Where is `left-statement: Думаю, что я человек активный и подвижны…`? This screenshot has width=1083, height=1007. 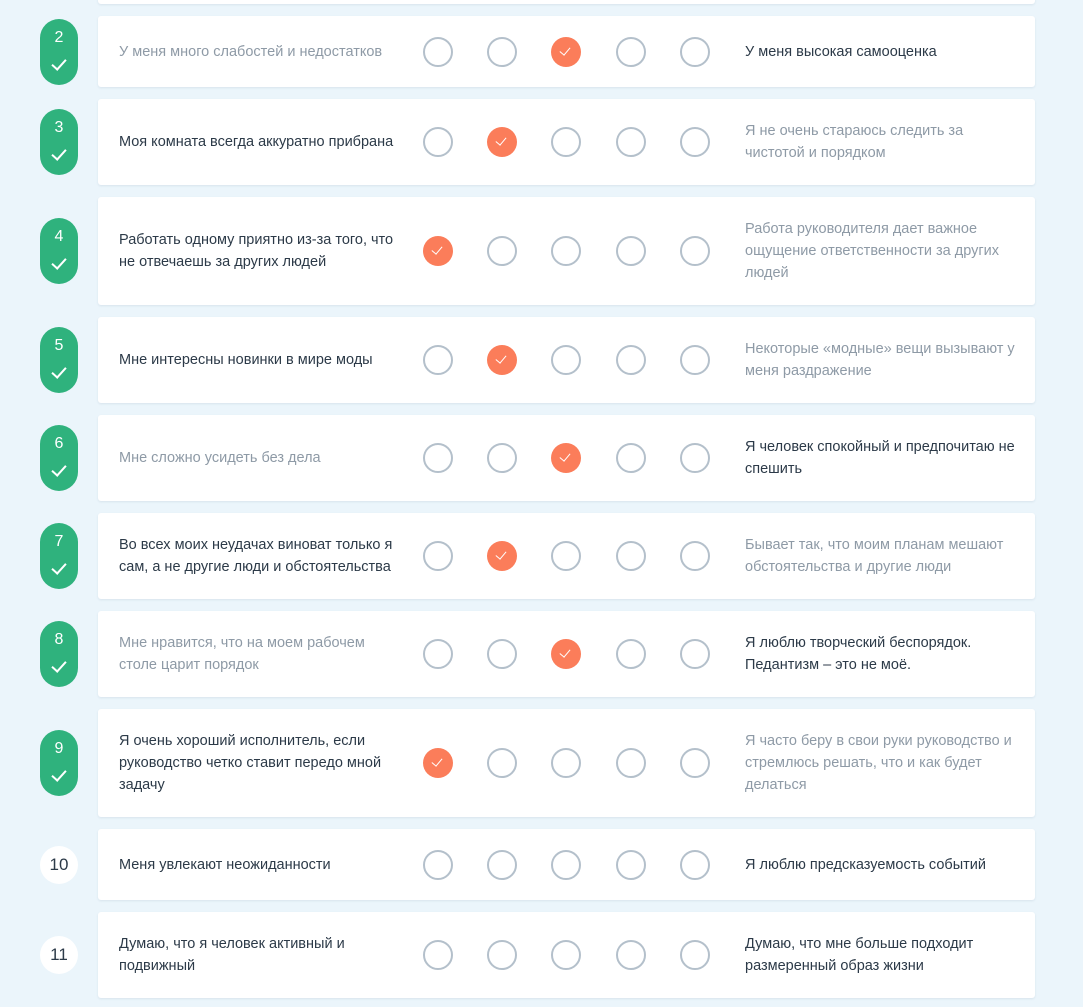 left-statement: Думаю, что я человек активный и подвижны… is located at coordinates (232, 955).